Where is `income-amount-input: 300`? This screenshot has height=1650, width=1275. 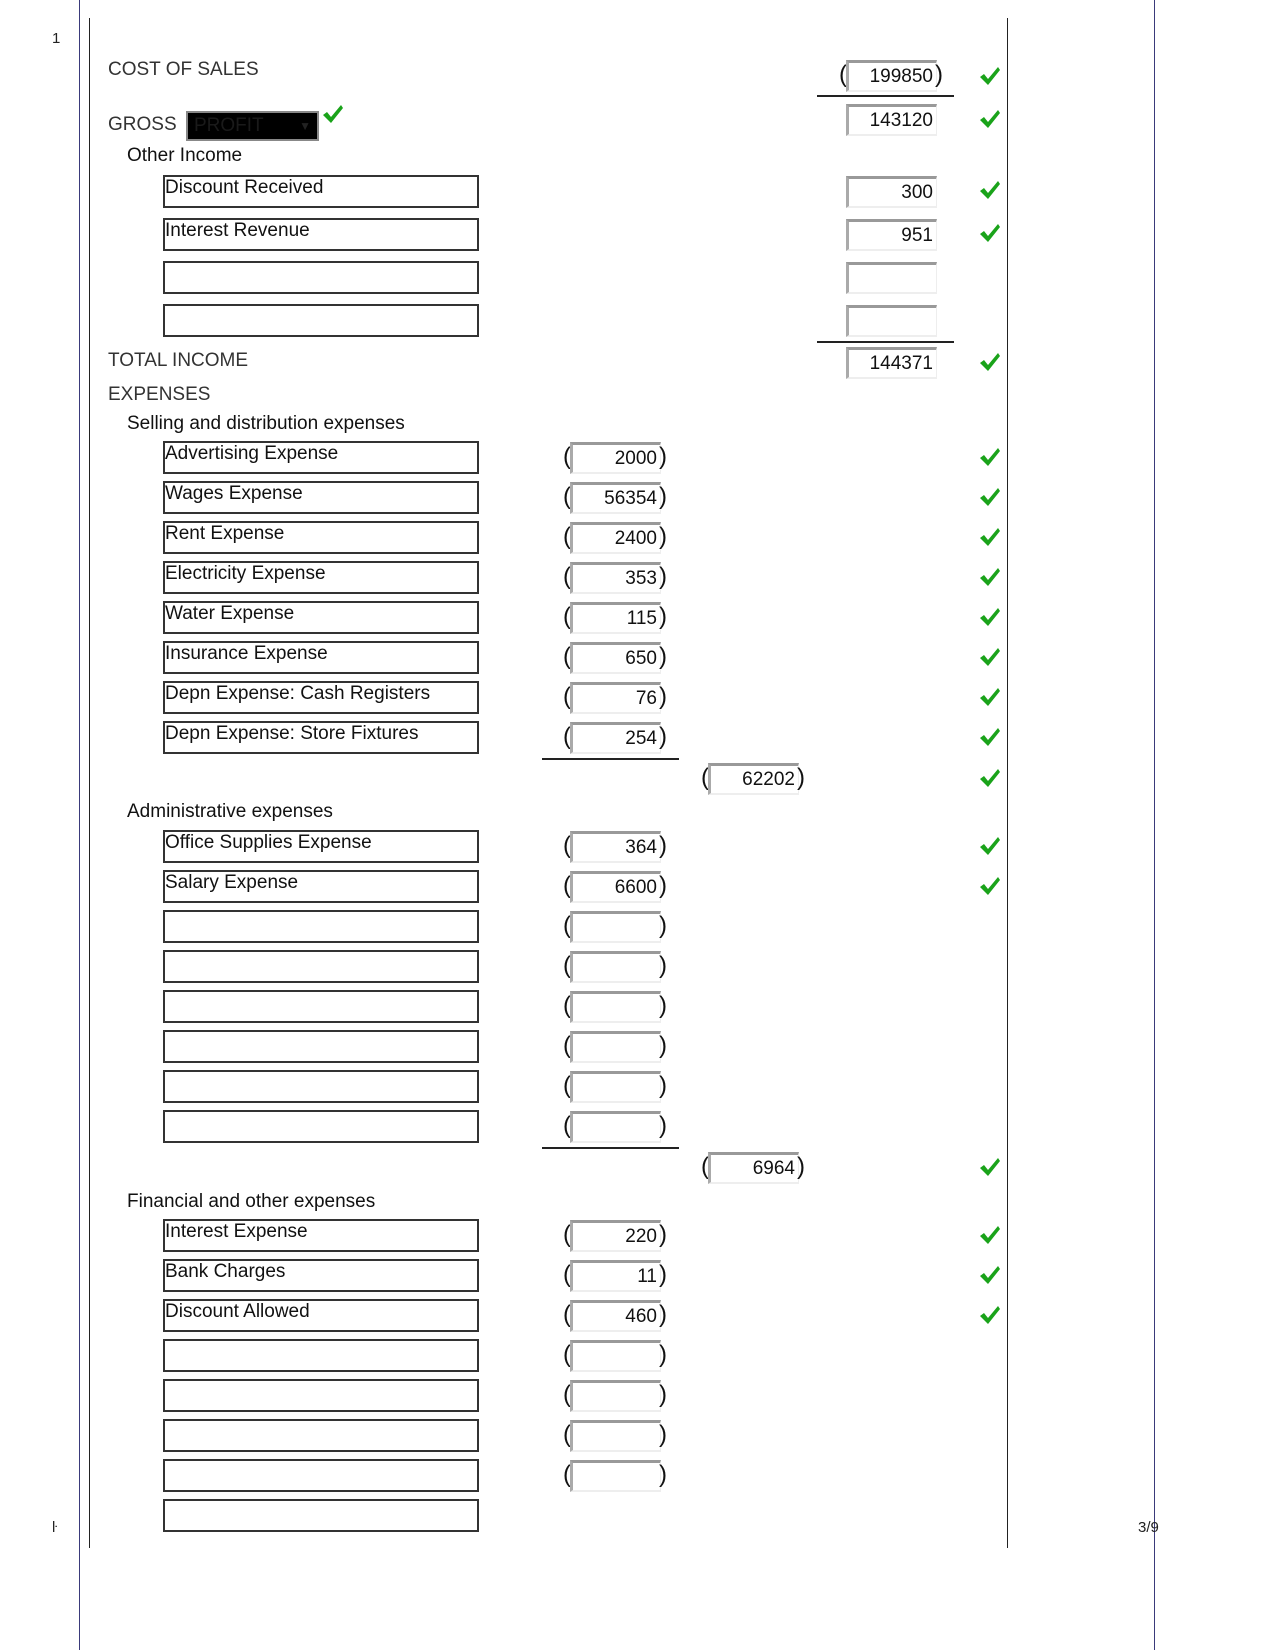 income-amount-input: 300 is located at coordinates (891, 192).